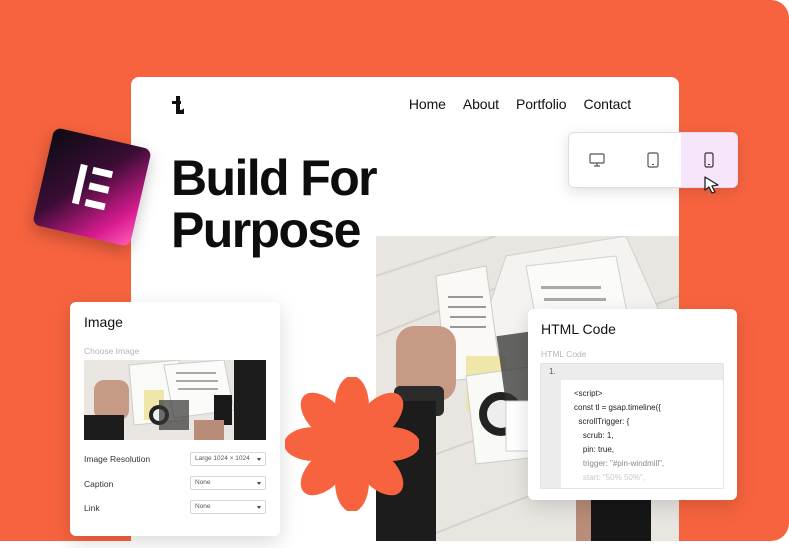 Image resolution: width=789 pixels, height=548 pixels. What do you see at coordinates (610, 477) in the screenshot?
I see `code-line: start: "50% 50%",` at bounding box center [610, 477].